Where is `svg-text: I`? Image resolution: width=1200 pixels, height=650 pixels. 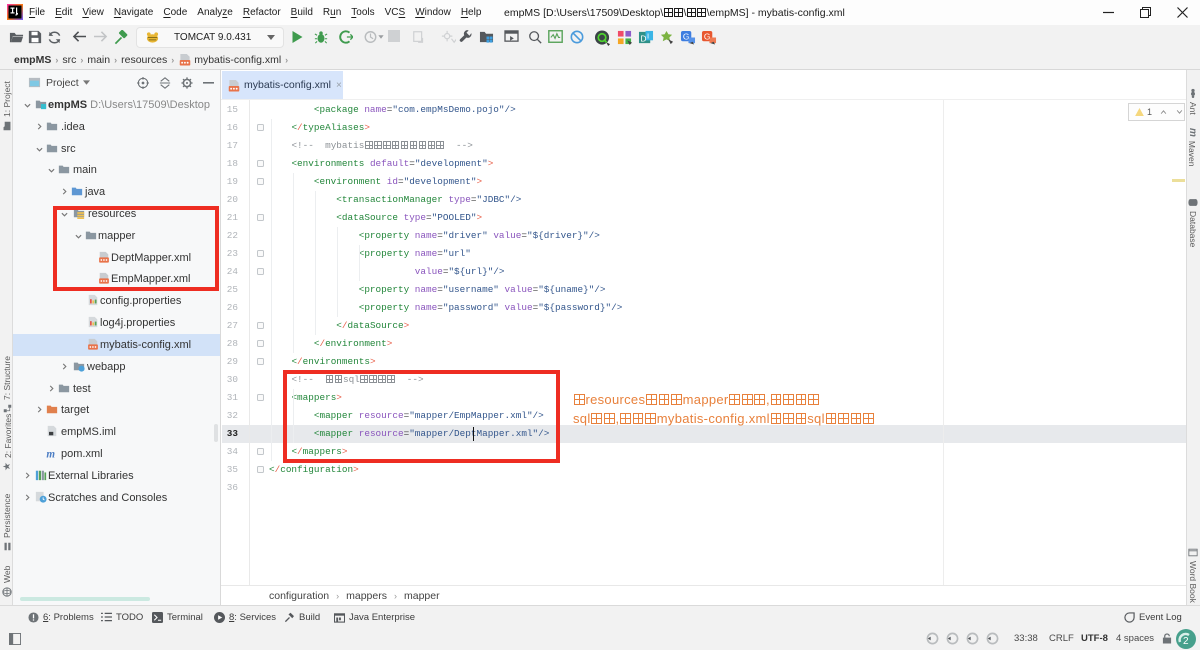
svg-text: I is located at coordinates (648, 35).